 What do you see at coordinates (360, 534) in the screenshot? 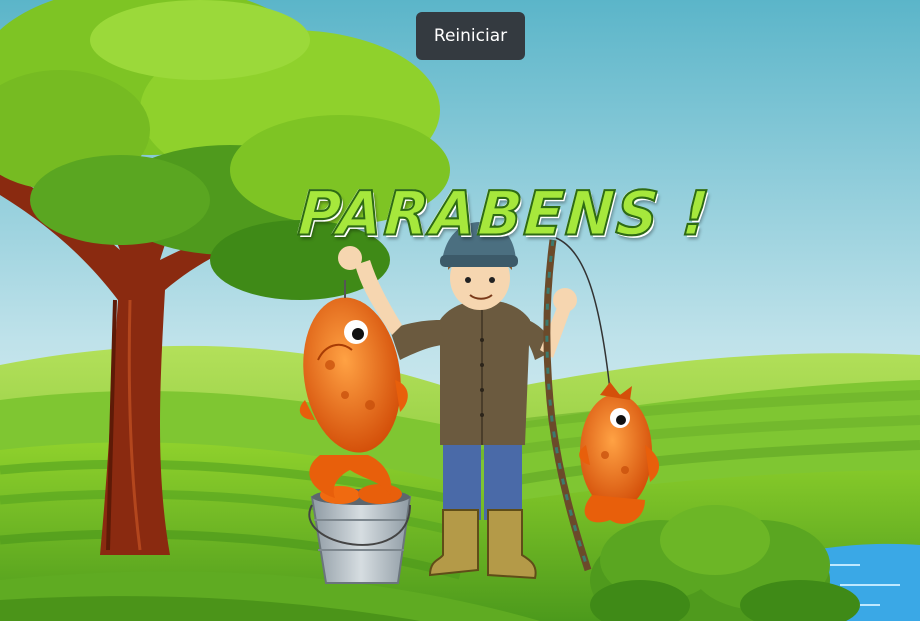
I see `bucket-icon` at bounding box center [360, 534].